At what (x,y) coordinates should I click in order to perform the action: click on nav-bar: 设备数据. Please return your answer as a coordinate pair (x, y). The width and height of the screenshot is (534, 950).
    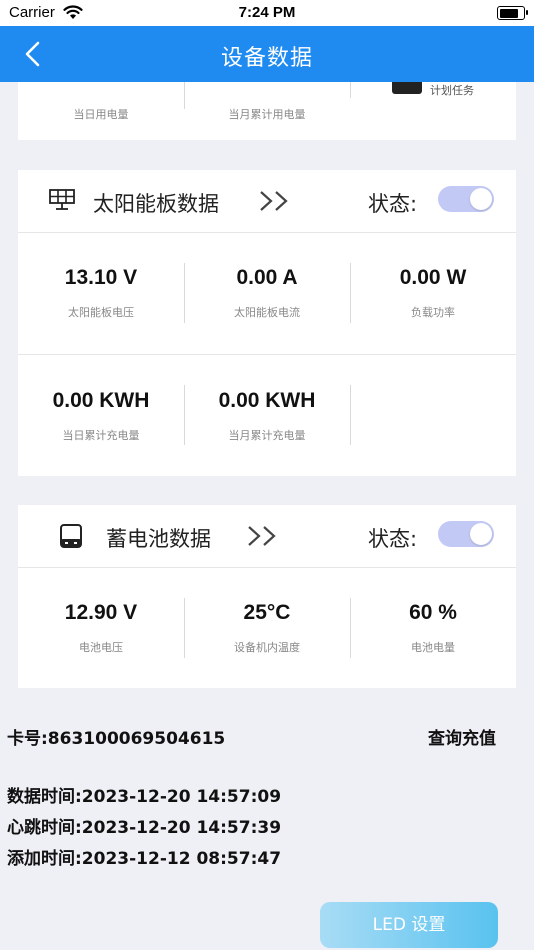
    Looking at the image, I should click on (267, 54).